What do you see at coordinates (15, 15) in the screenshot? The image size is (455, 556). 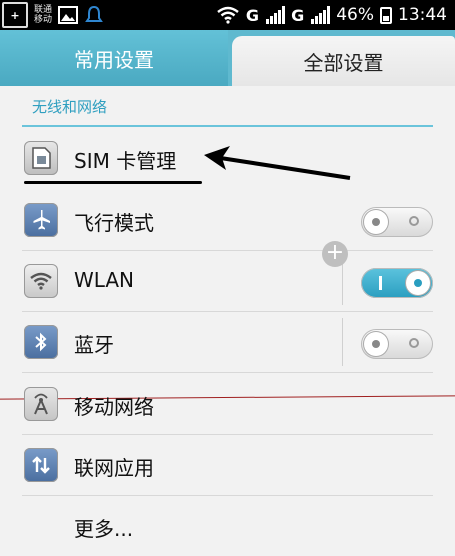 I see `carrier-badge-icon: +` at bounding box center [15, 15].